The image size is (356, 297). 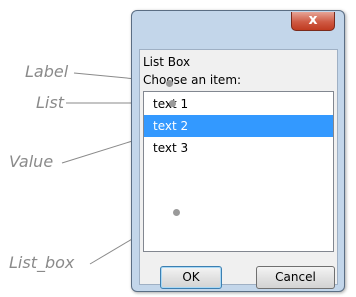 I want to click on list-box-callout: List_box, so click(x=42, y=262).